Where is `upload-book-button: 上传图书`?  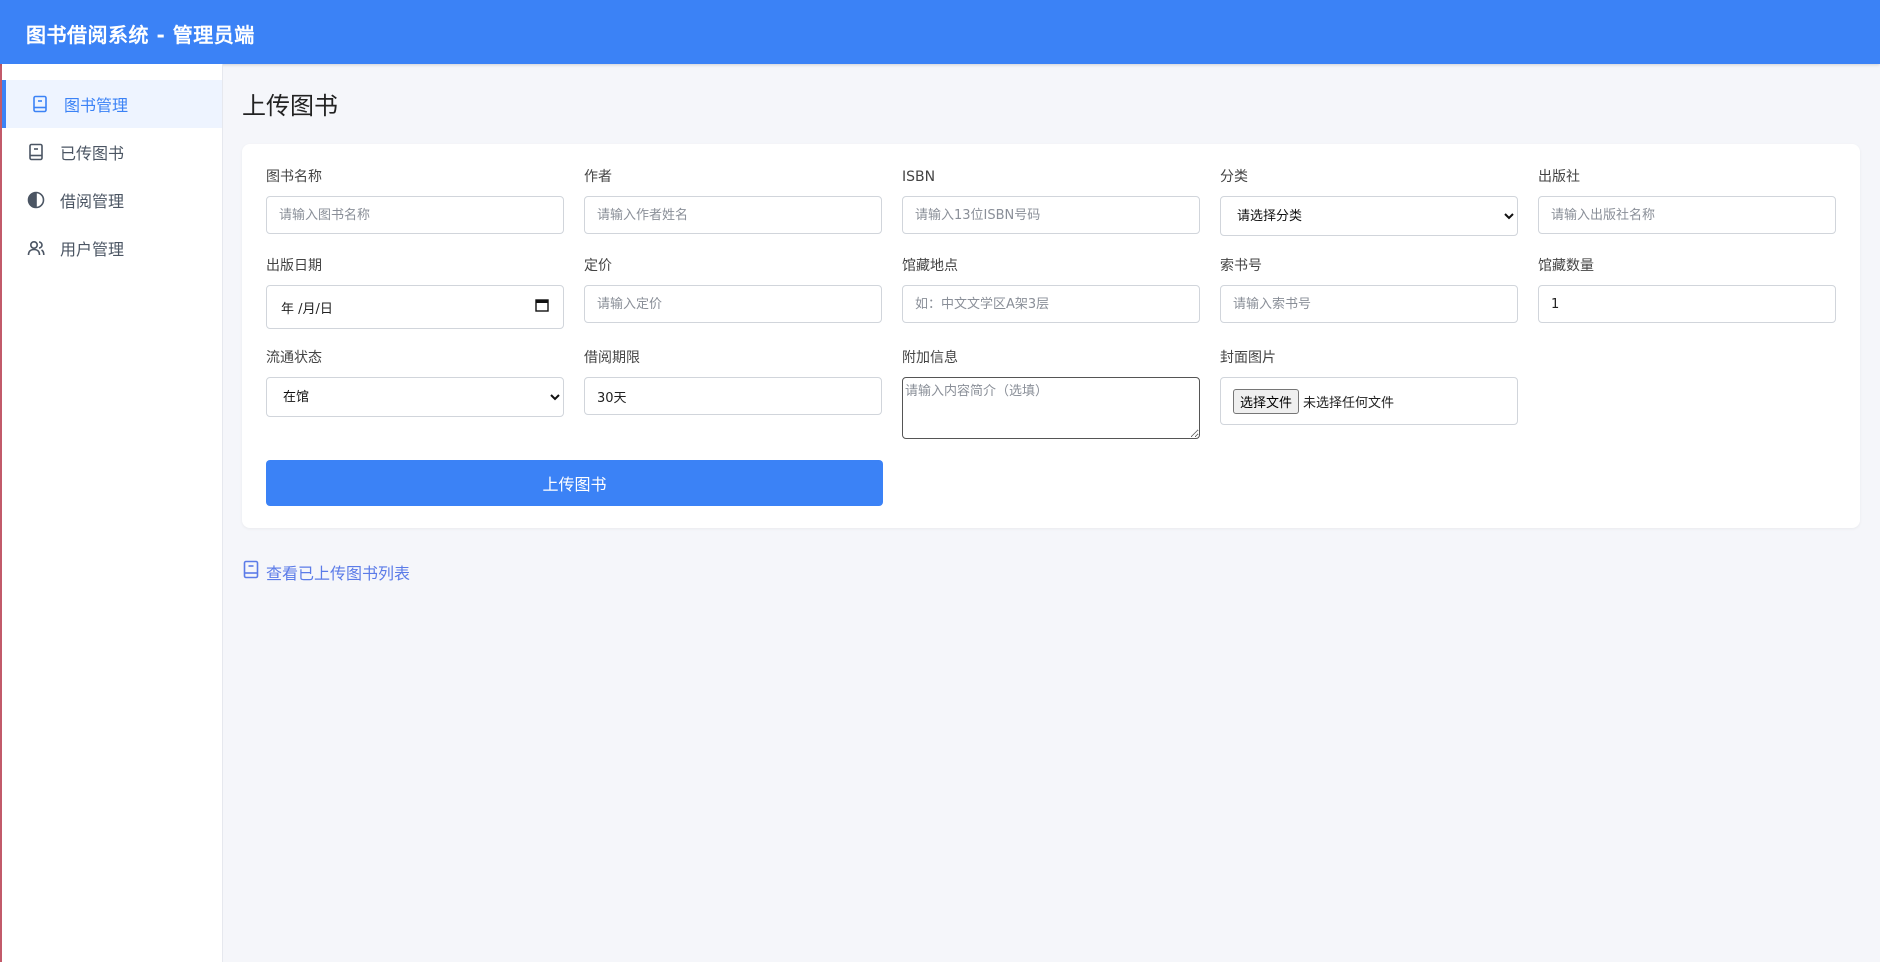 upload-book-button: 上传图书 is located at coordinates (574, 483).